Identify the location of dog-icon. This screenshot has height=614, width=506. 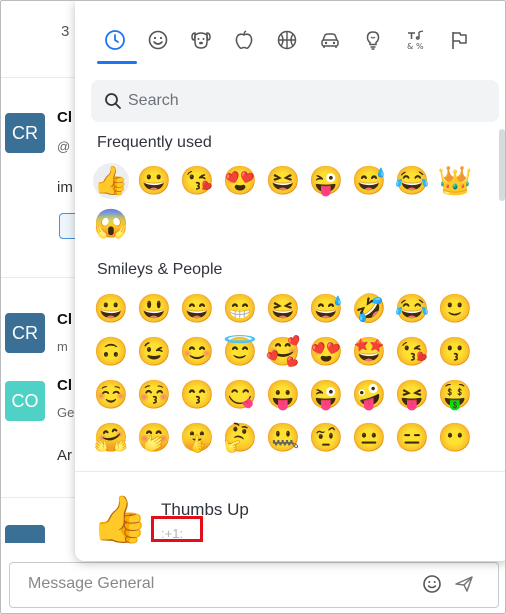
(201, 40).